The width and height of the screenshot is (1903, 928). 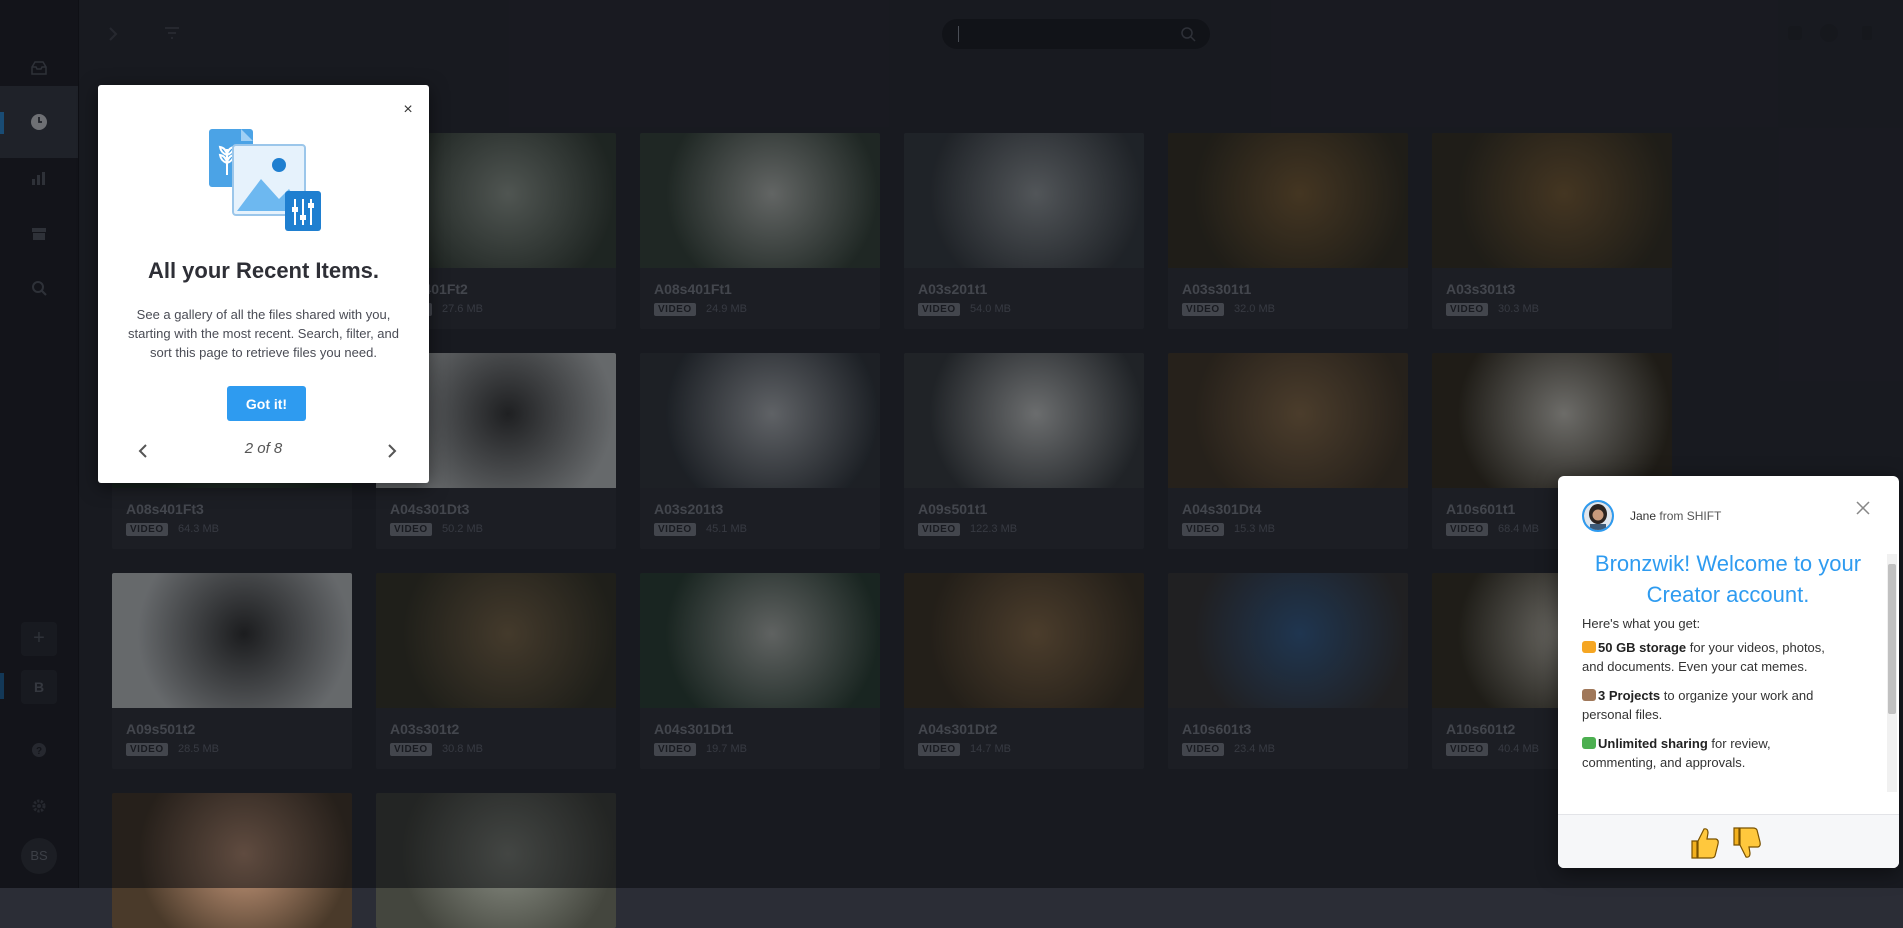 What do you see at coordinates (39, 178) in the screenshot?
I see `analytics-icon` at bounding box center [39, 178].